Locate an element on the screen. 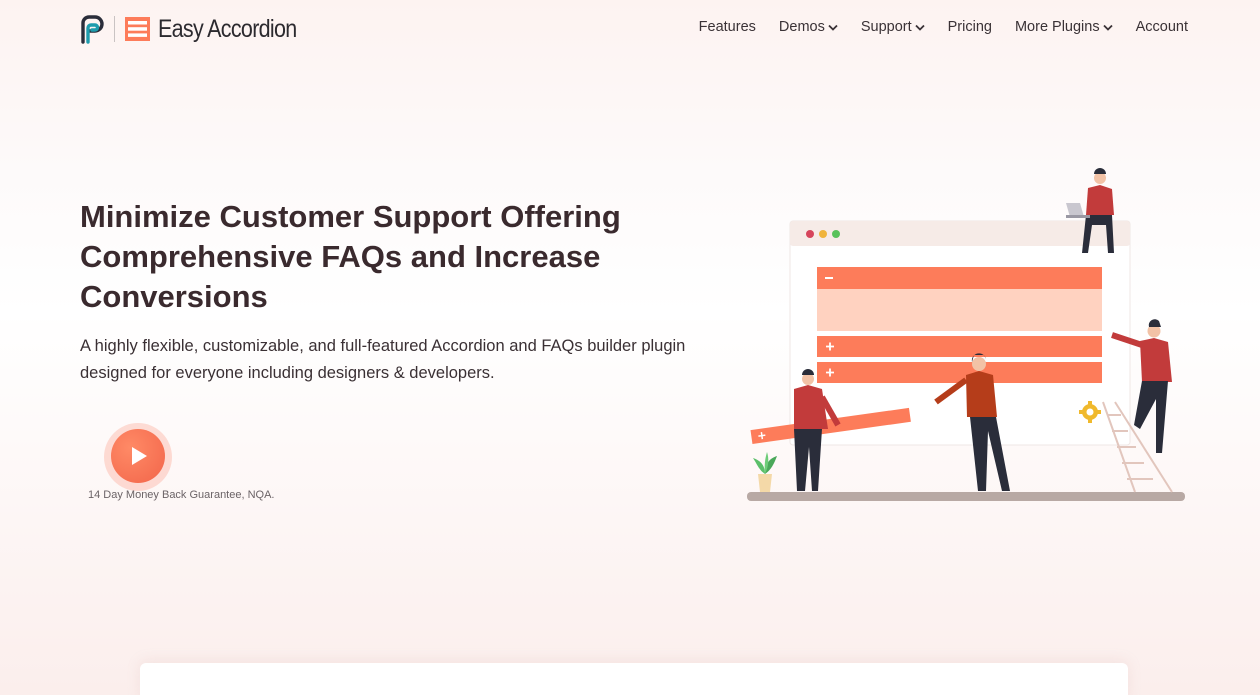 The height and width of the screenshot is (695, 1260). play-video-button is located at coordinates (138, 457).